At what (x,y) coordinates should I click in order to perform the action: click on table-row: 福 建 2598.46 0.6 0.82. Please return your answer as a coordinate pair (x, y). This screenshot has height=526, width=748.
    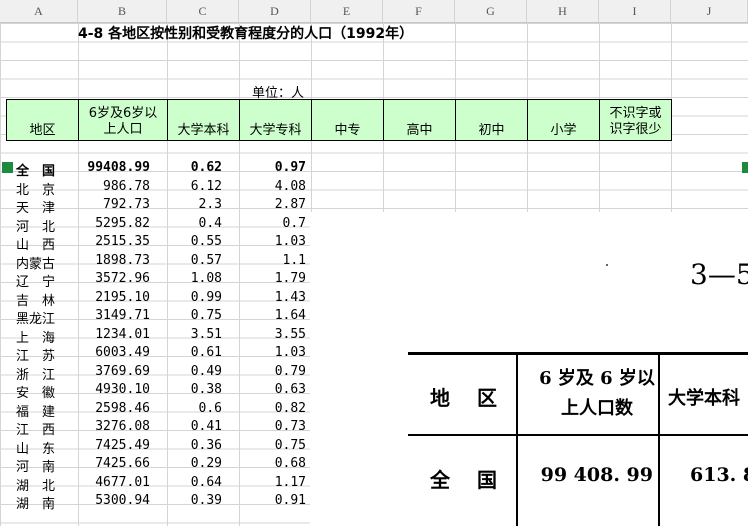
    Looking at the image, I should click on (155, 410).